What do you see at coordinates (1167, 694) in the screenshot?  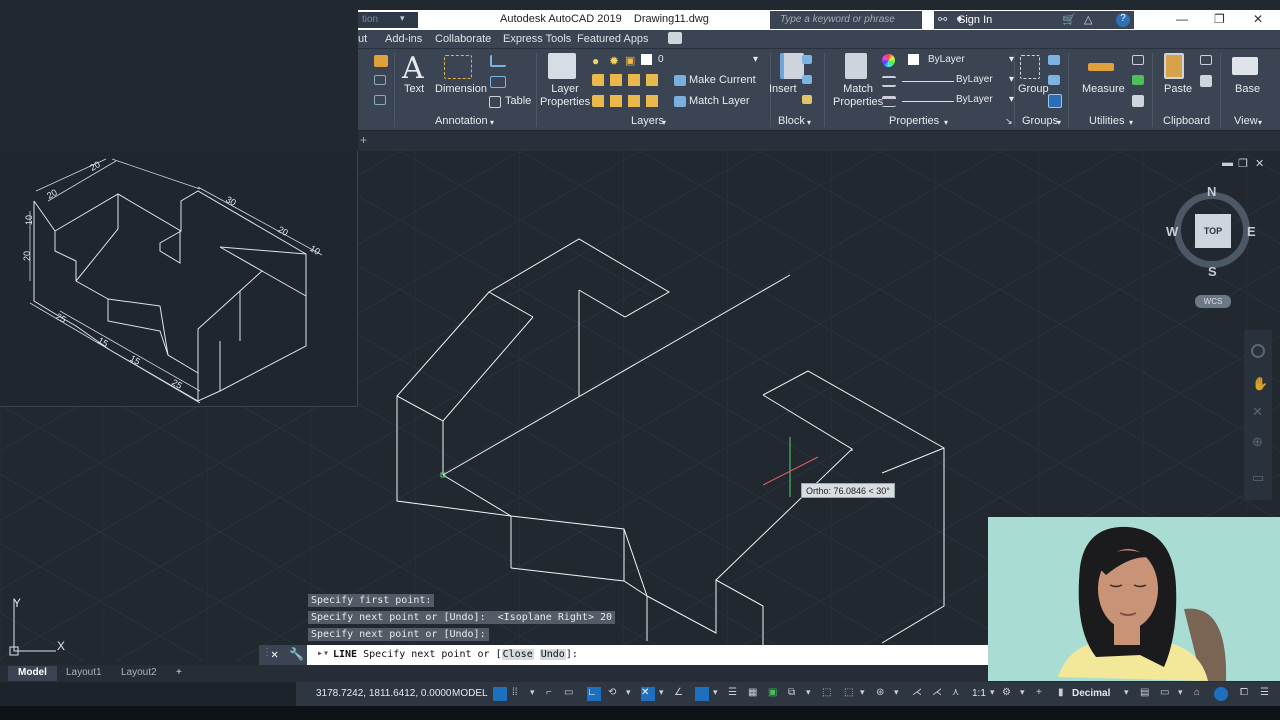 I see `lock-ui-icon: ▭` at bounding box center [1167, 694].